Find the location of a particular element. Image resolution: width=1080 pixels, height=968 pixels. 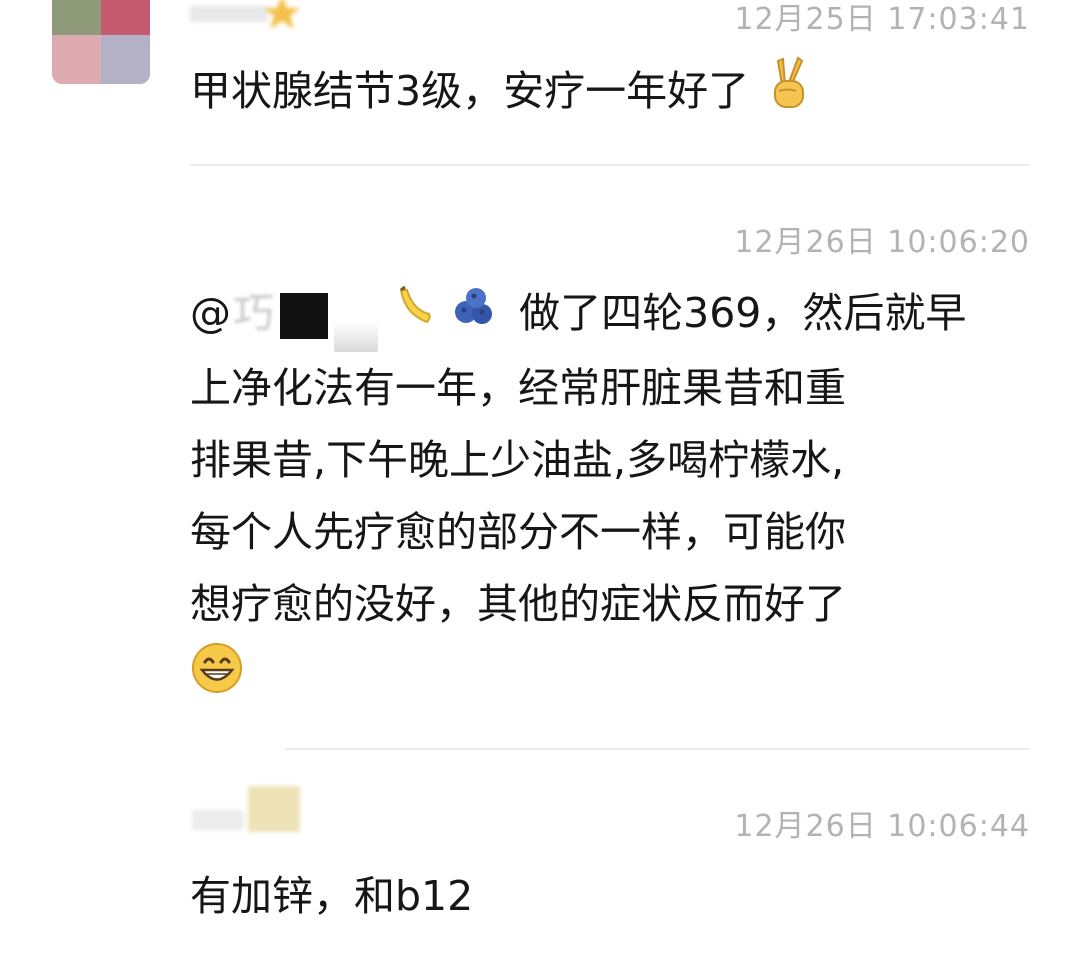

comment-text-line: 排果昔,下午晚上少油盐,多喝柠檬水, is located at coordinates (517, 460).